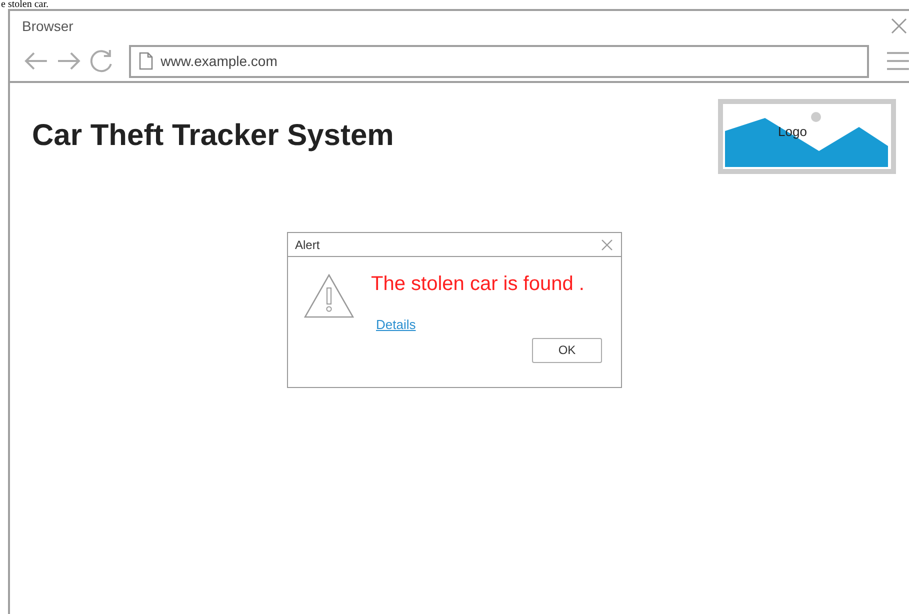 Image resolution: width=909 pixels, height=614 pixels. Describe the element at coordinates (567, 350) in the screenshot. I see `ok-button: OK` at that location.